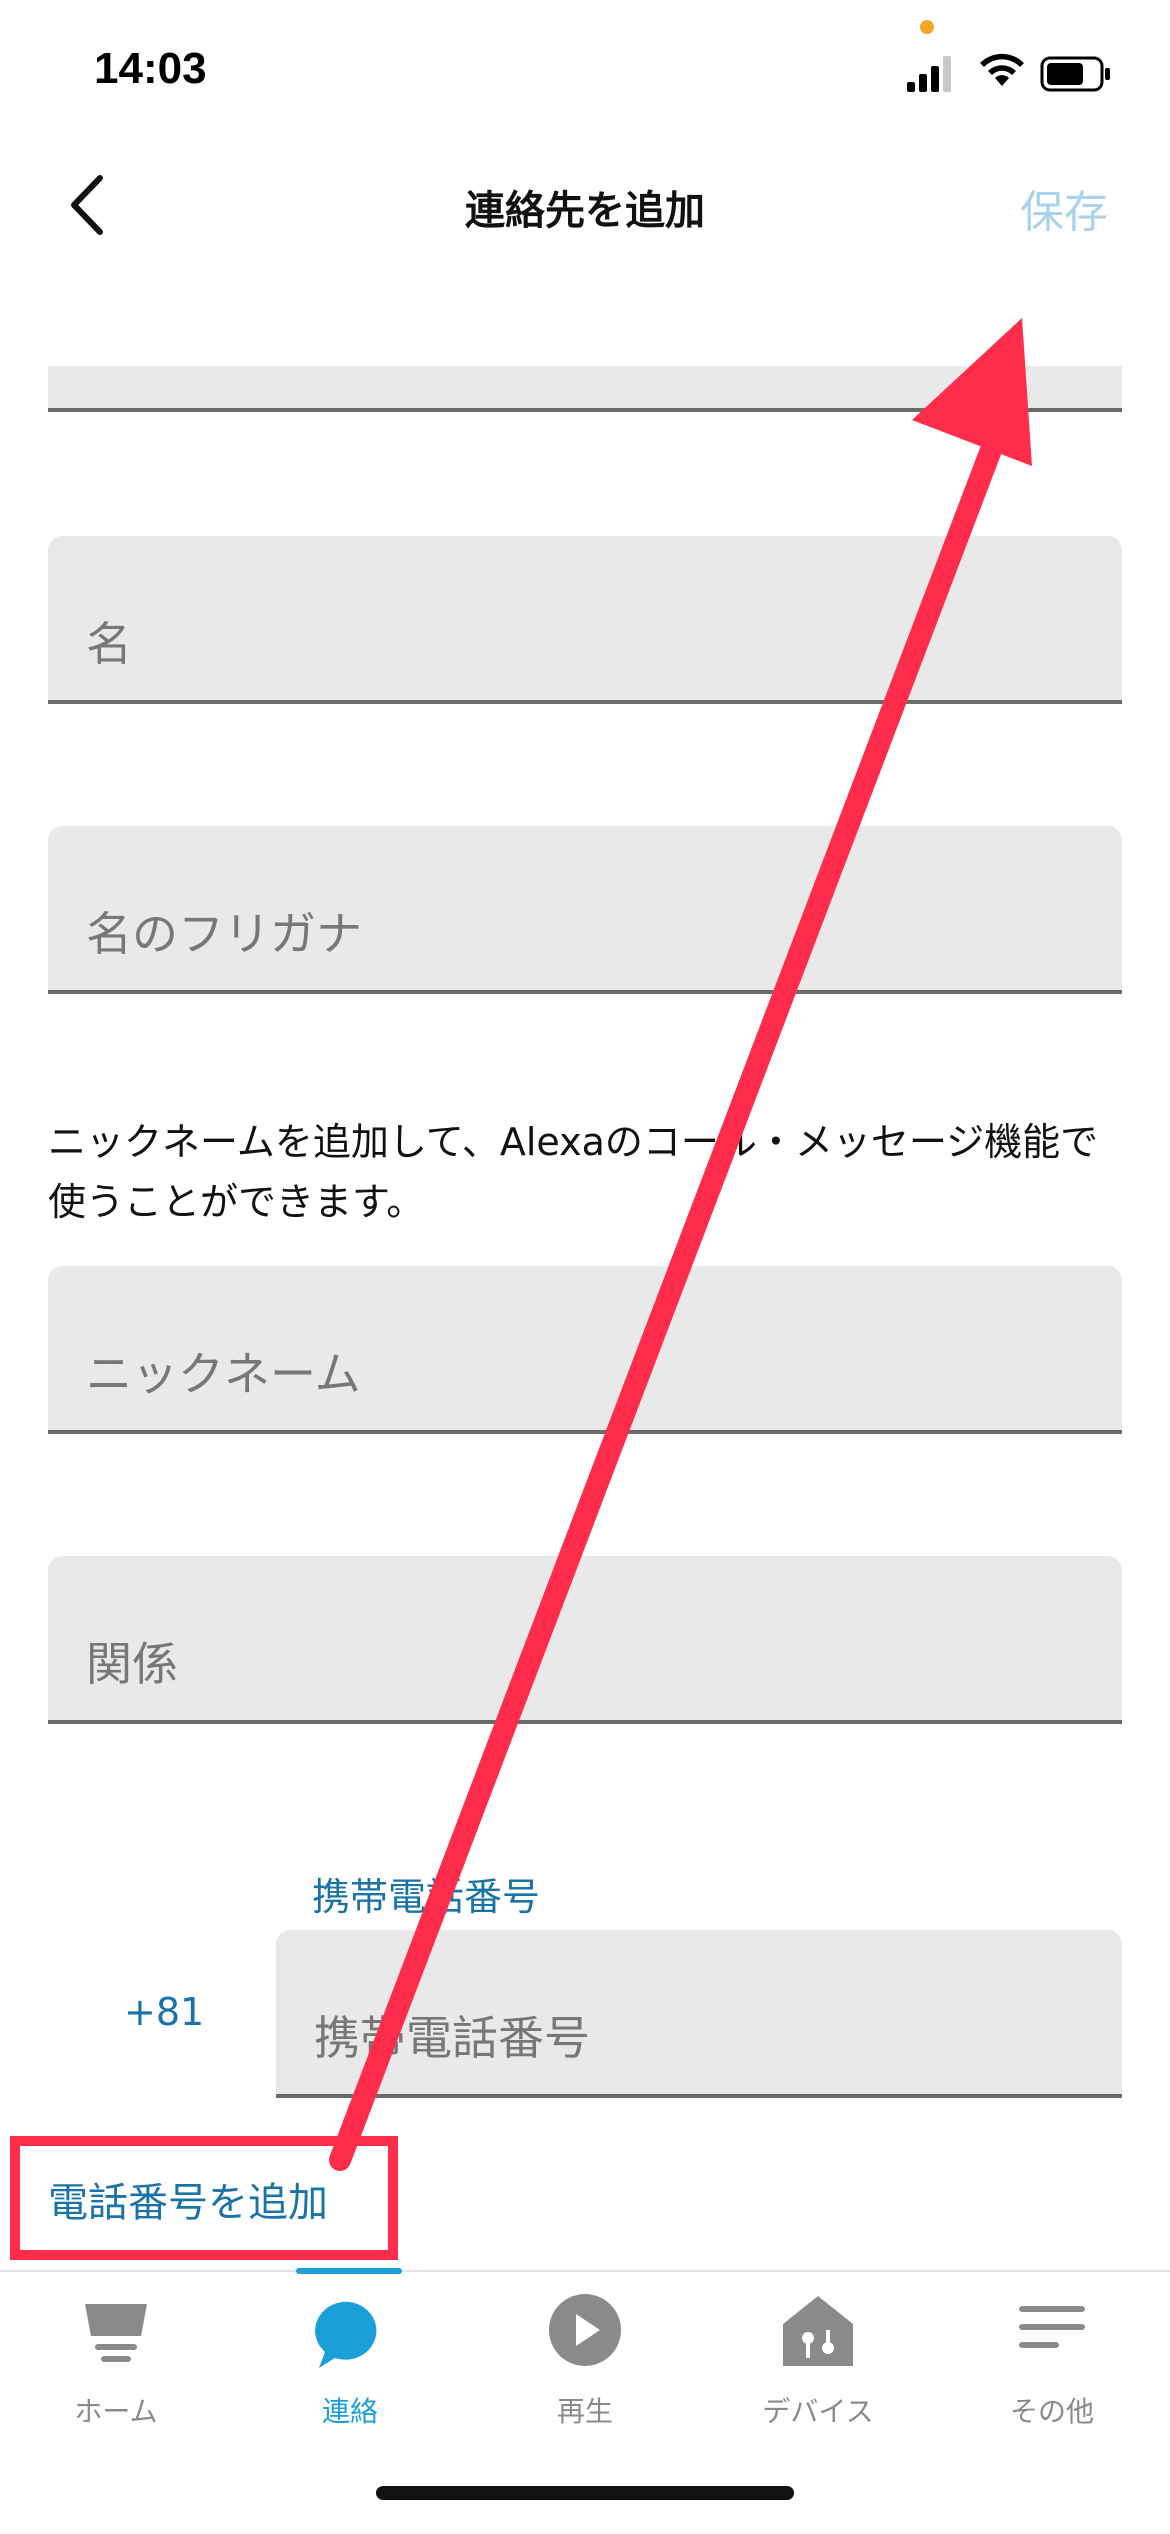  What do you see at coordinates (426, 1897) in the screenshot?
I see `mobile-phone-label: 携帯電話番号` at bounding box center [426, 1897].